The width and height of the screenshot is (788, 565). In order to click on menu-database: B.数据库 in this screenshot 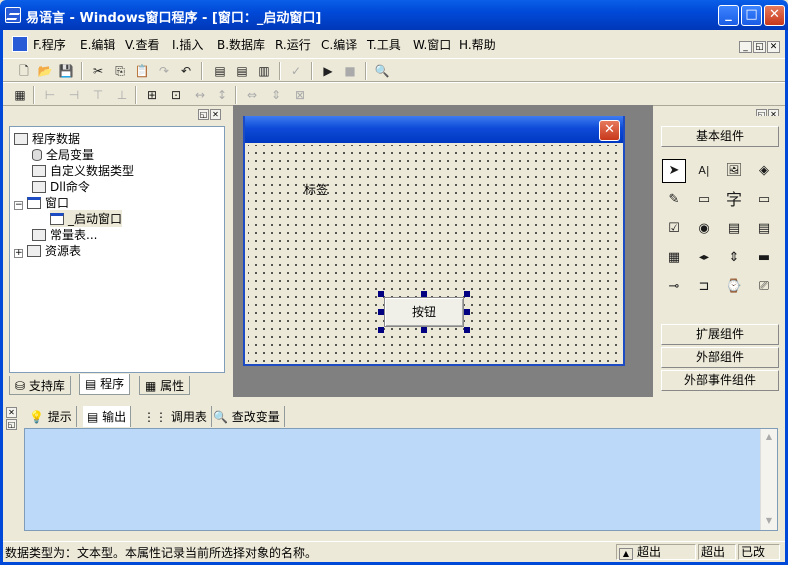, I will do `click(241, 44)`.